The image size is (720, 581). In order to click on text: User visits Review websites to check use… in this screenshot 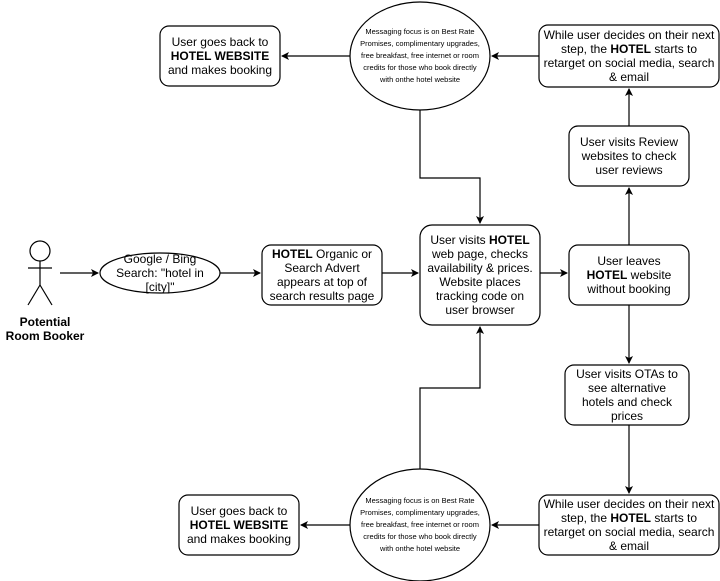, I will do `click(628, 156)`.